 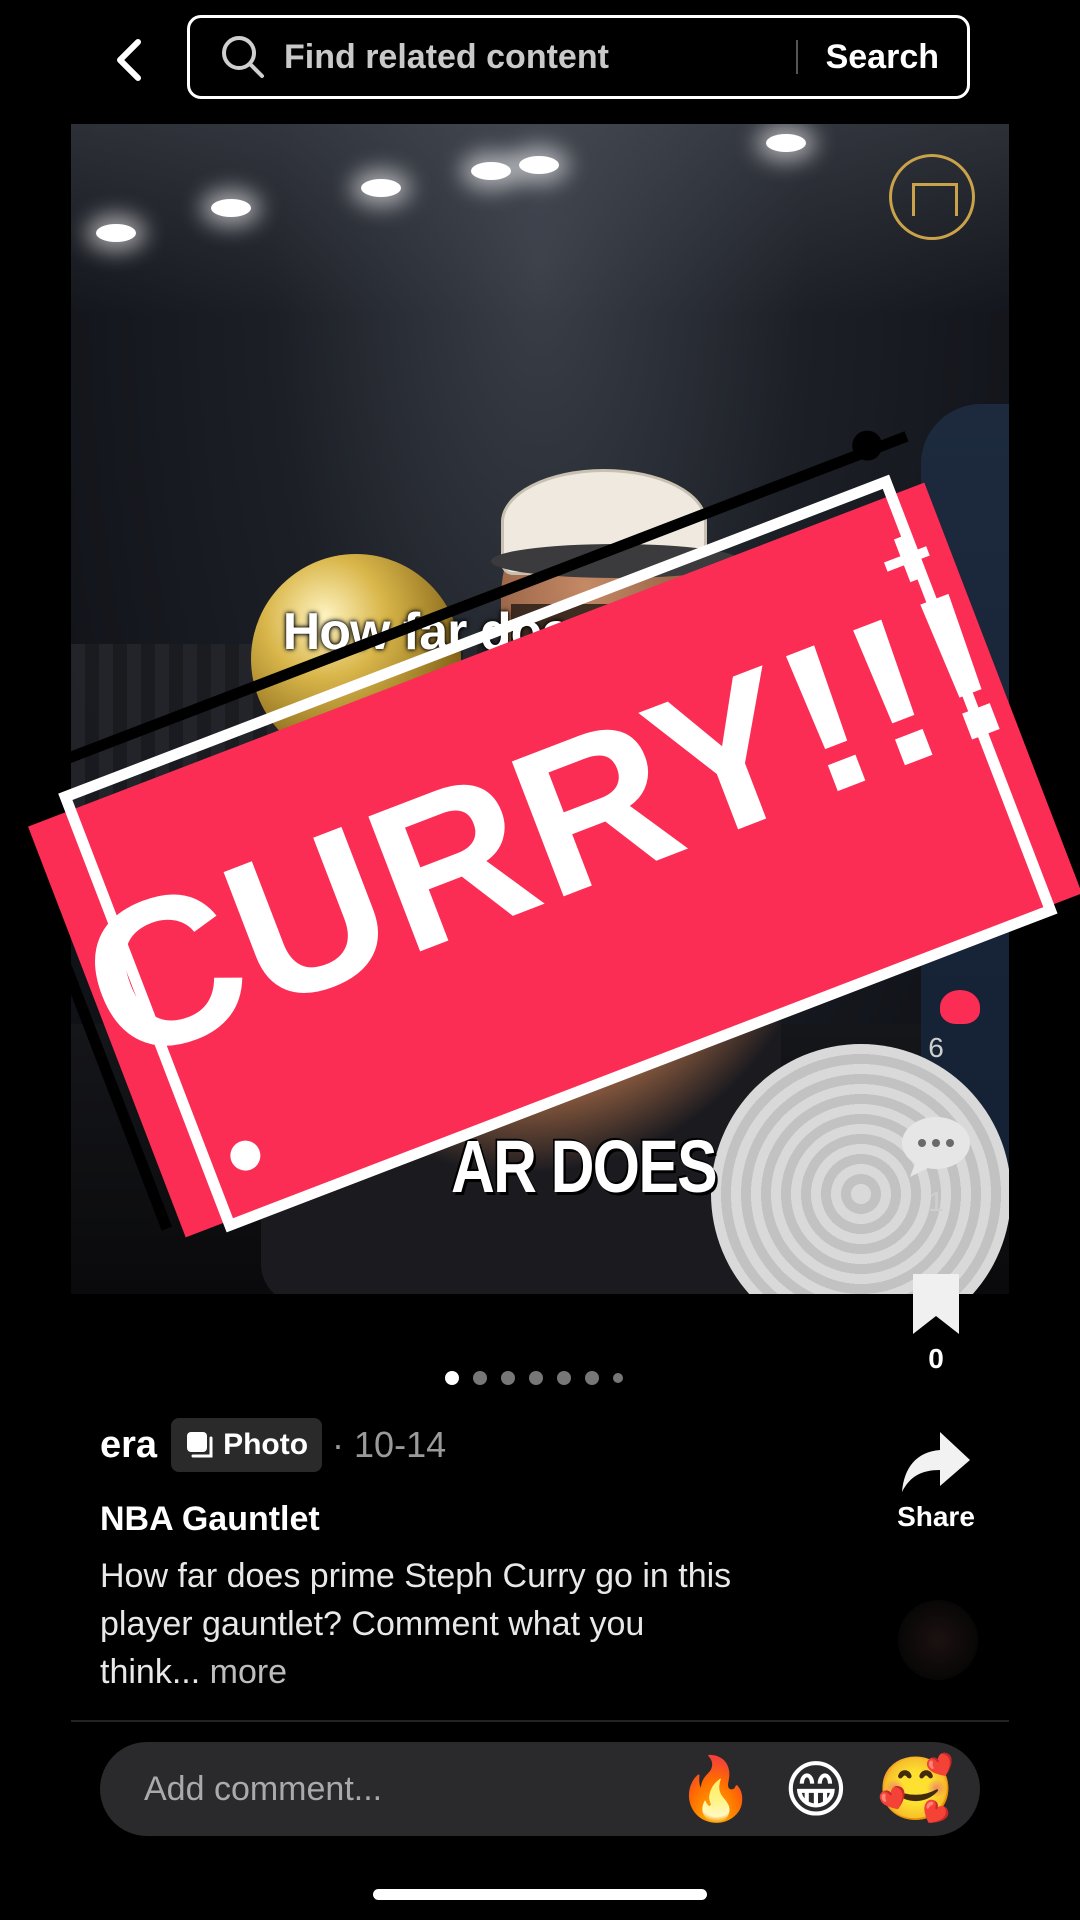 What do you see at coordinates (936, 1304) in the screenshot?
I see `bookmark-icon` at bounding box center [936, 1304].